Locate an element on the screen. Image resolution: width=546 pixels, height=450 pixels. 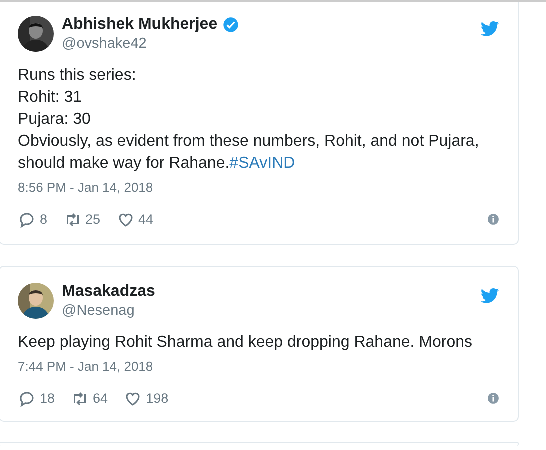
tweet-text: Pujara: 30 is located at coordinates (55, 120).